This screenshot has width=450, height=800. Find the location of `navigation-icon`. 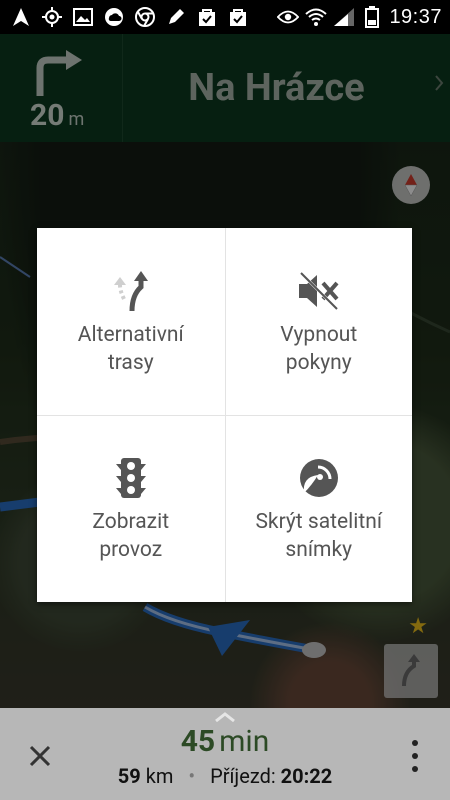

navigation-icon is located at coordinates (21, 17).